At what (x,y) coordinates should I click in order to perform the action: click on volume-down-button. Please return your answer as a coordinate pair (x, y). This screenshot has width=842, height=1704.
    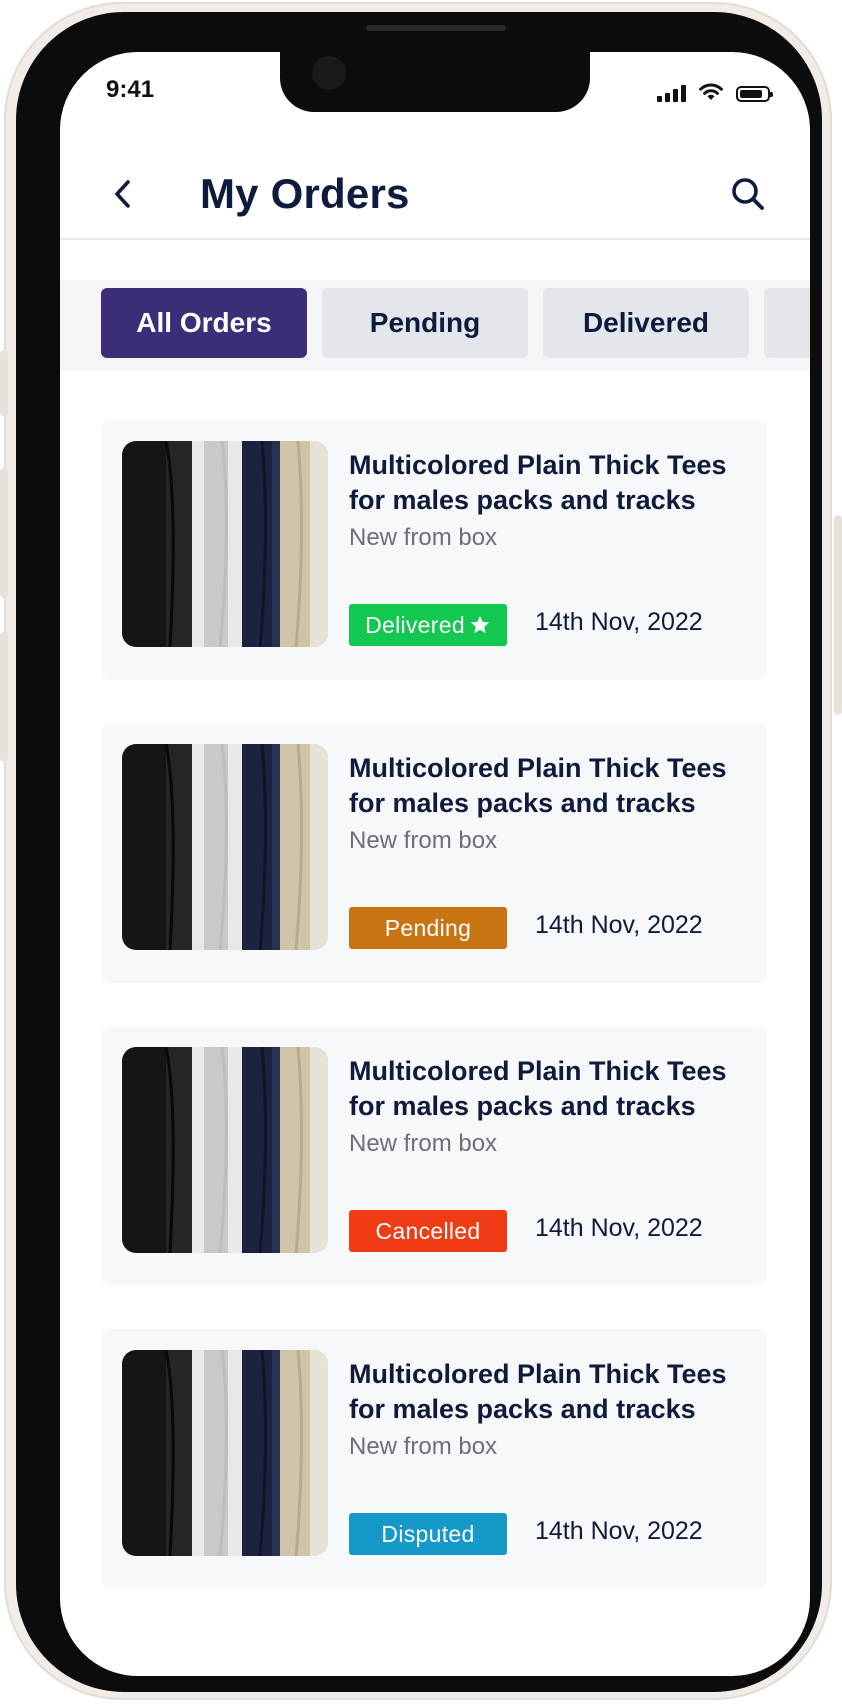
    Looking at the image, I should click on (4, 697).